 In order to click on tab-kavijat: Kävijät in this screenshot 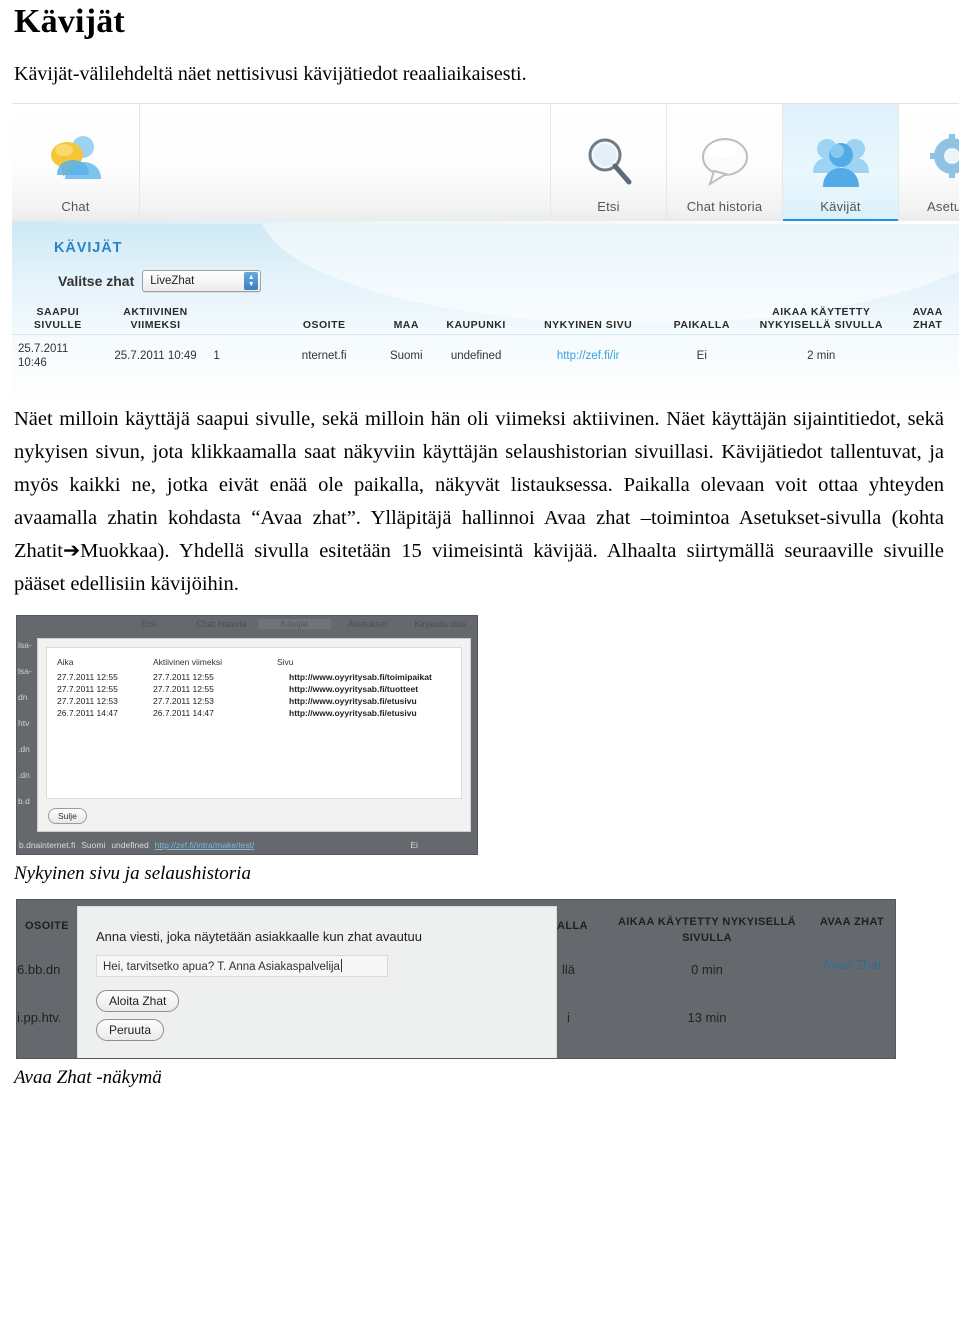, I will do `click(294, 623)`.